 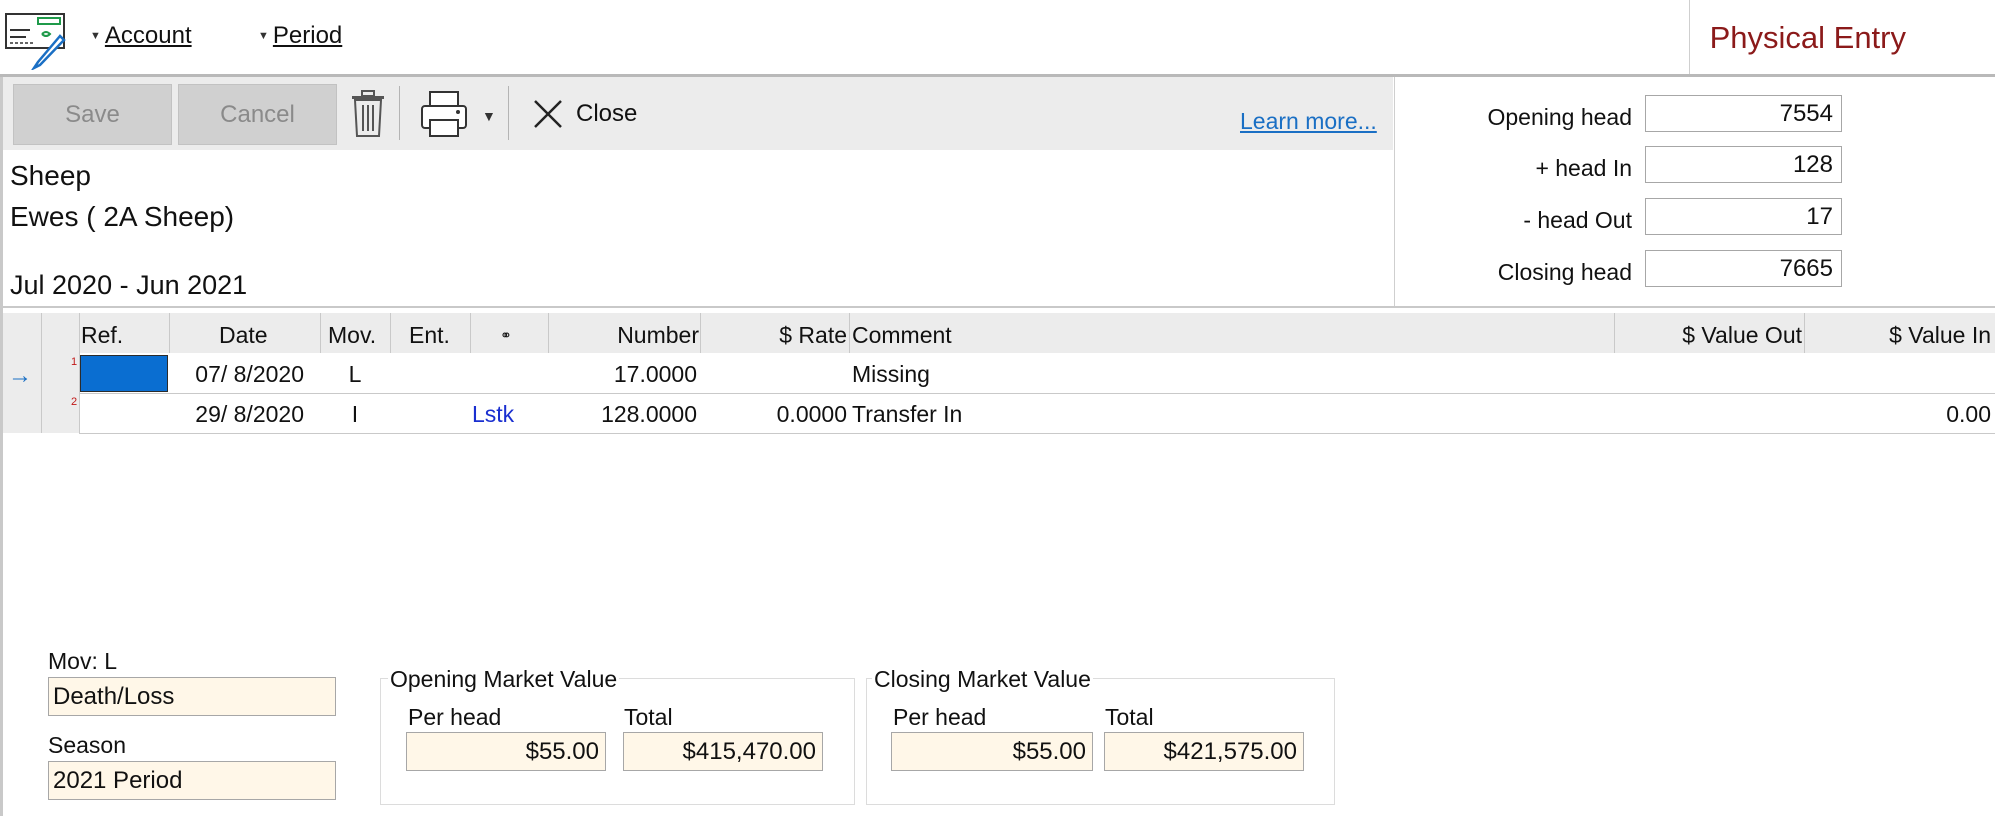 What do you see at coordinates (607, 113) in the screenshot?
I see `close-label: Close` at bounding box center [607, 113].